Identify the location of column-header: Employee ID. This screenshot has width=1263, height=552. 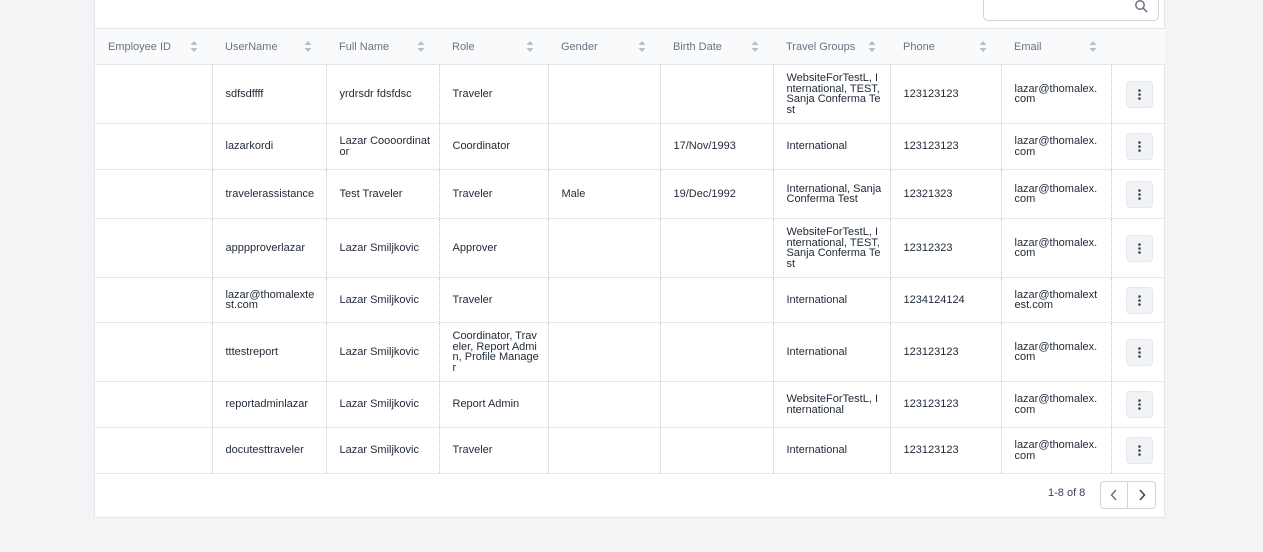
(153, 46).